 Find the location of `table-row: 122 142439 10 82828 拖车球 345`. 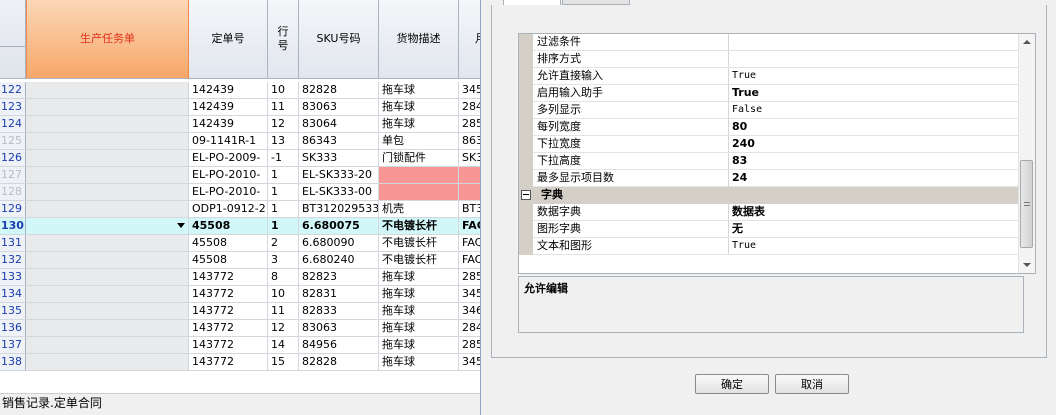

table-row: 122 142439 10 82828 拖车球 345 is located at coordinates (240, 90).